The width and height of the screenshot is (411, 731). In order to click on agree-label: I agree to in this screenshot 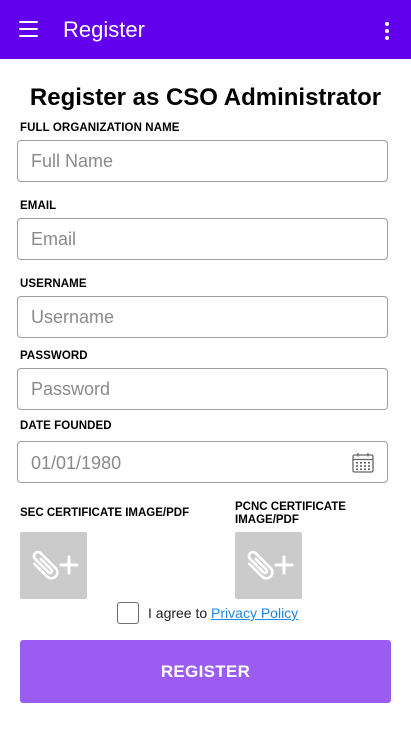, I will do `click(180, 613)`.